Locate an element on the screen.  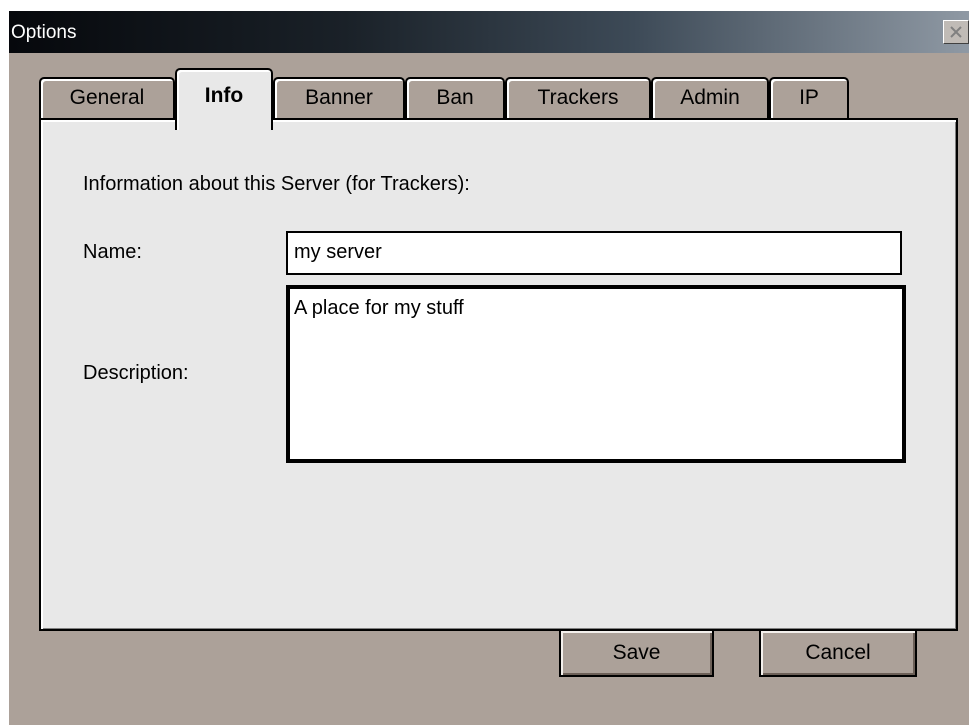
tab-ip: IP is located at coordinates (809, 98).